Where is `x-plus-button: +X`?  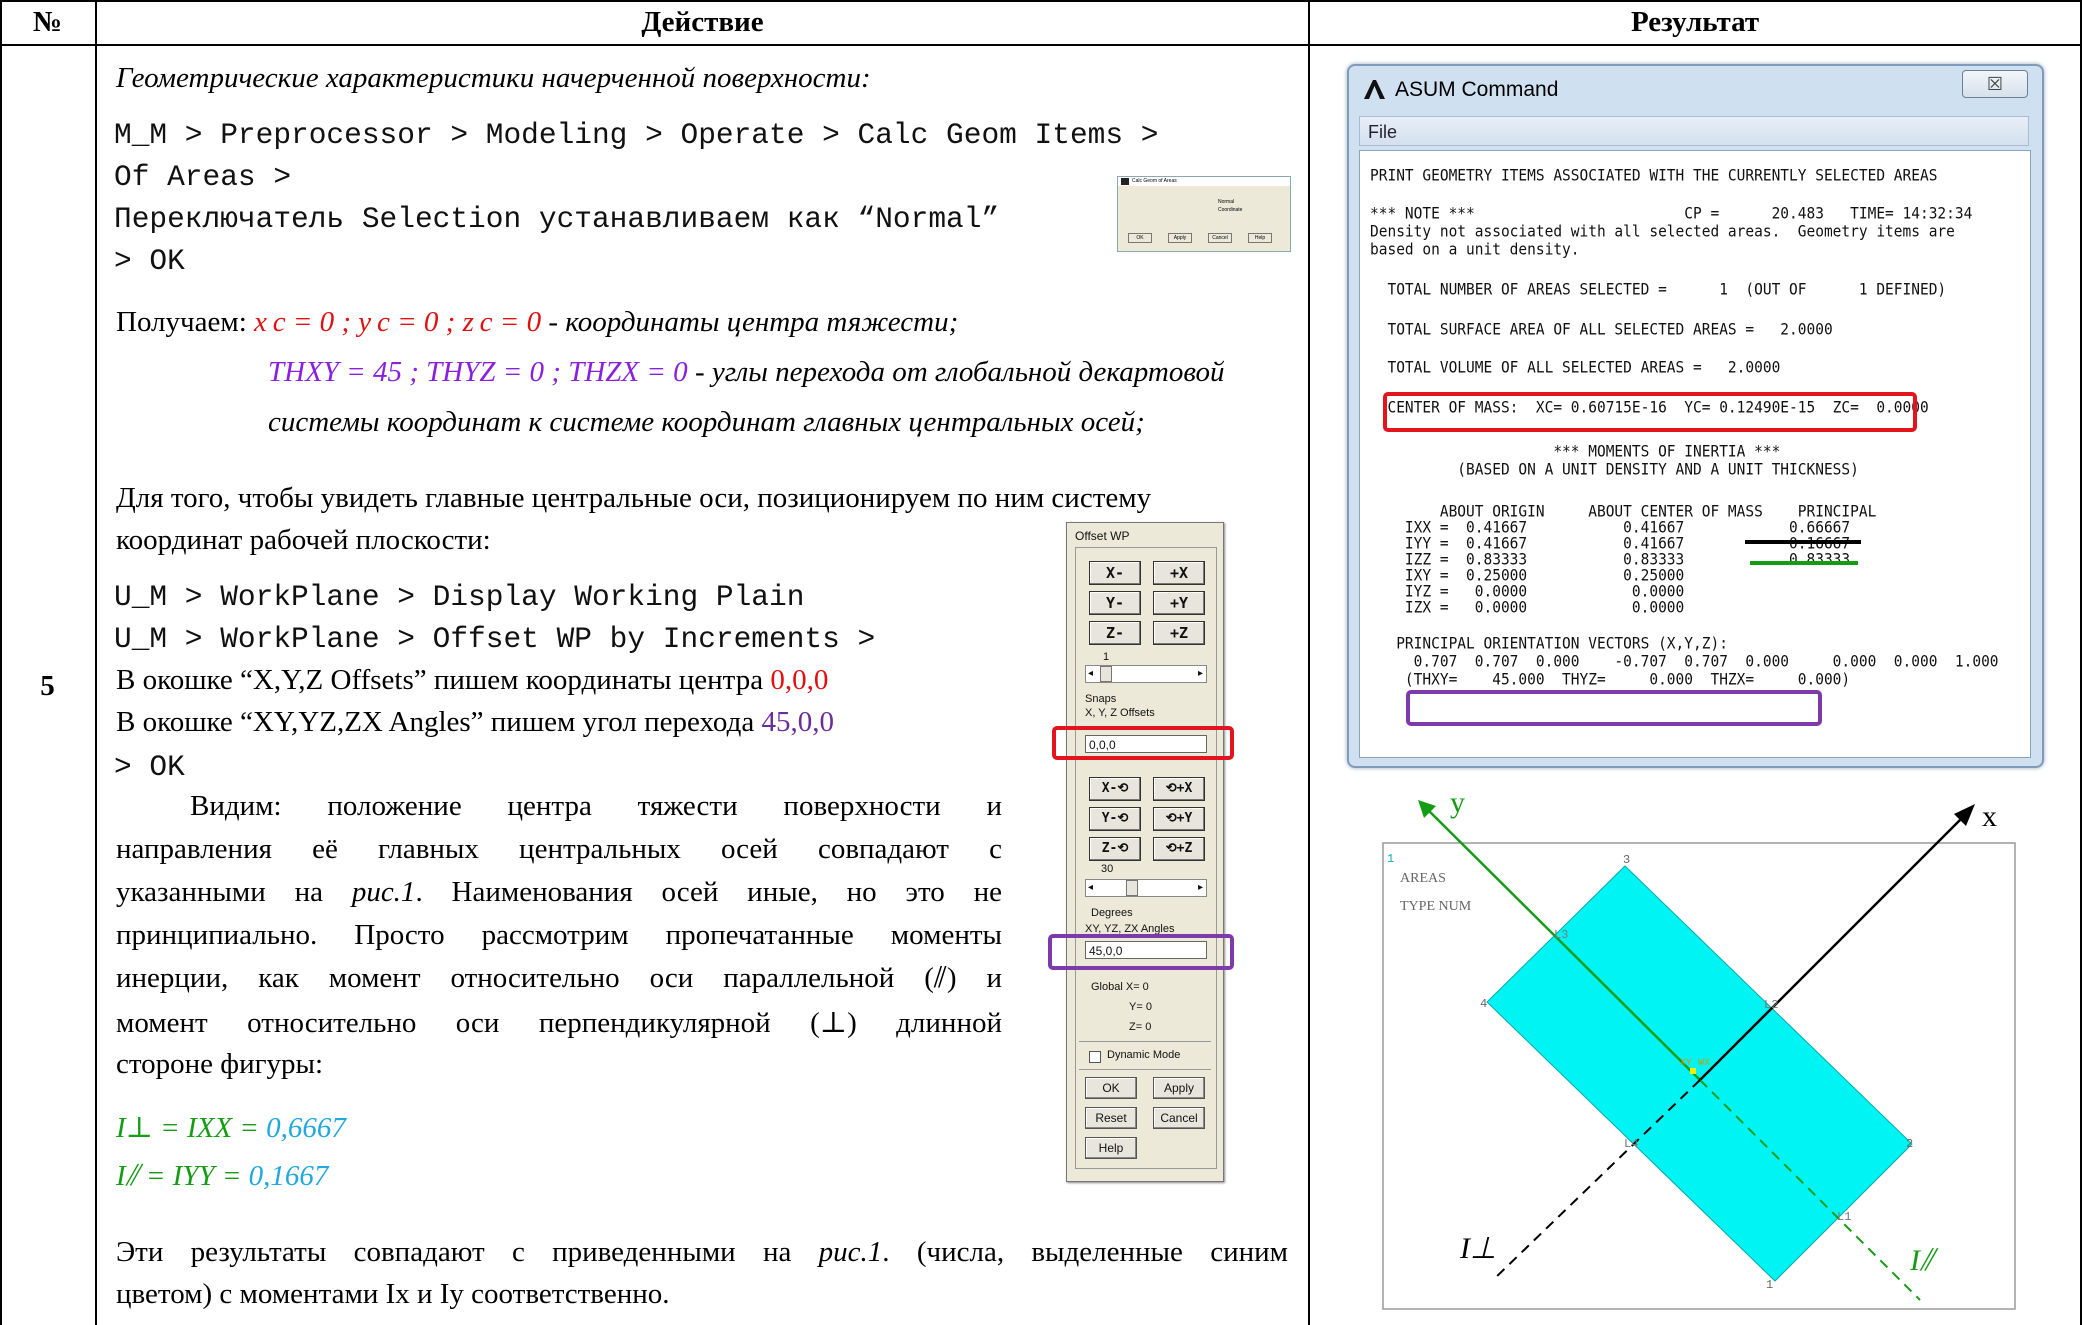 x-plus-button: +X is located at coordinates (1179, 573).